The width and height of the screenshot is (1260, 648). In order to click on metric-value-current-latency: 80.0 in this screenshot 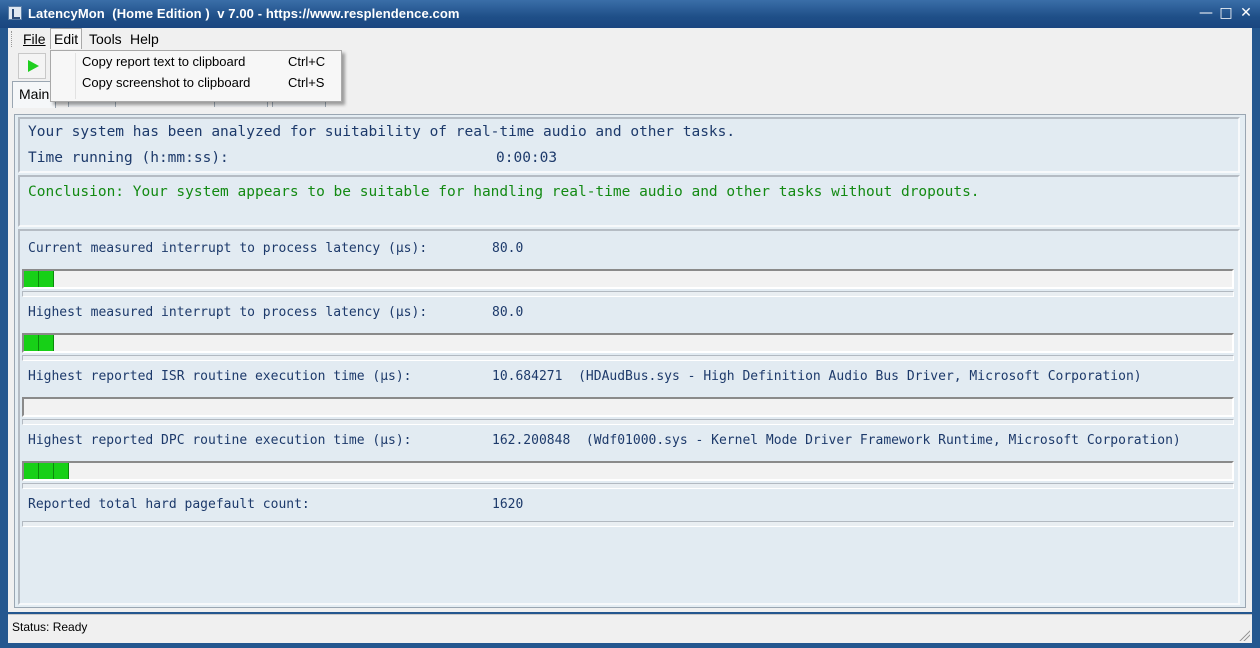, I will do `click(508, 248)`.